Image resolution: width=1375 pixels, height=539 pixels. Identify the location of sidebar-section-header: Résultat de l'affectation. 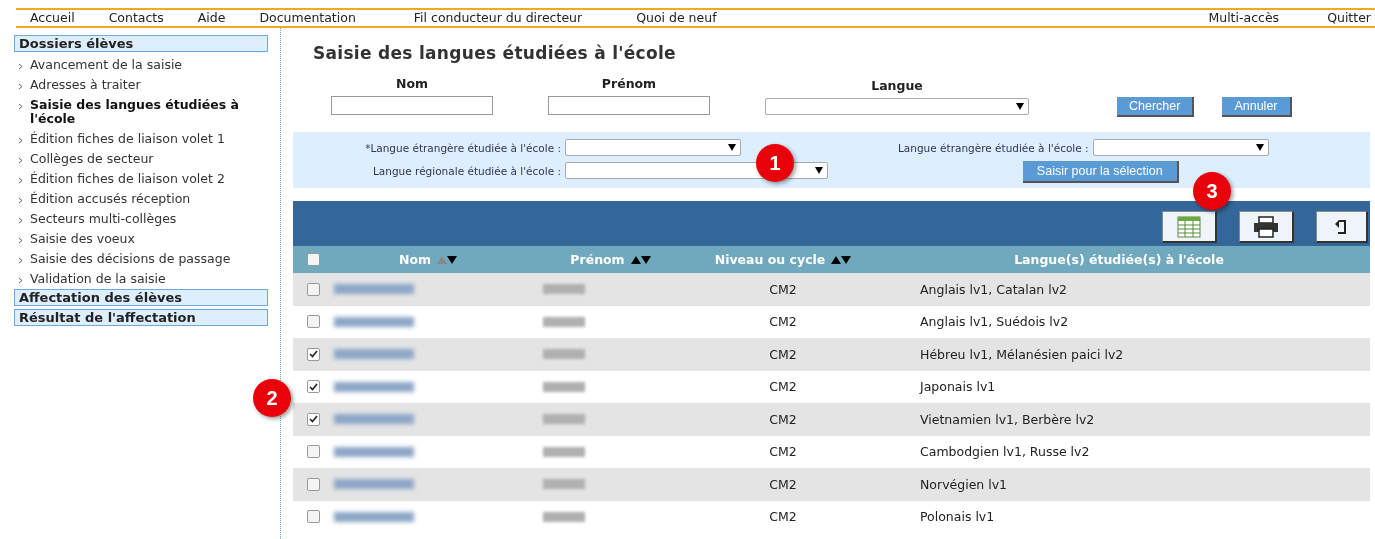
(141, 317).